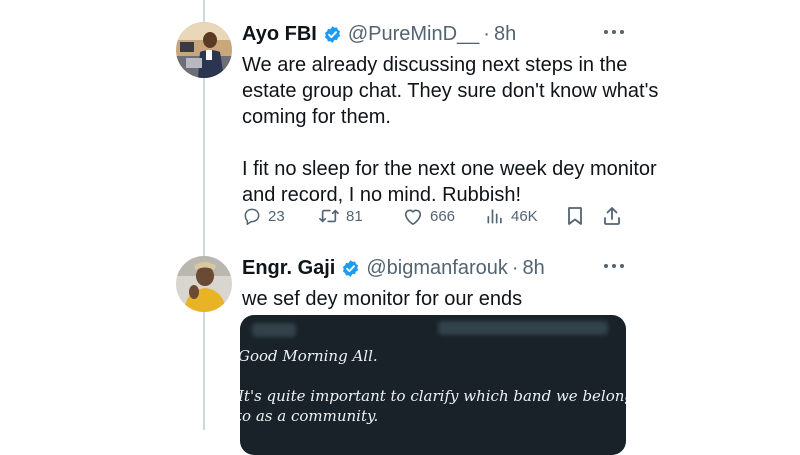 This screenshot has width=800, height=455. What do you see at coordinates (443, 216) in the screenshot?
I see `like-count: 666` at bounding box center [443, 216].